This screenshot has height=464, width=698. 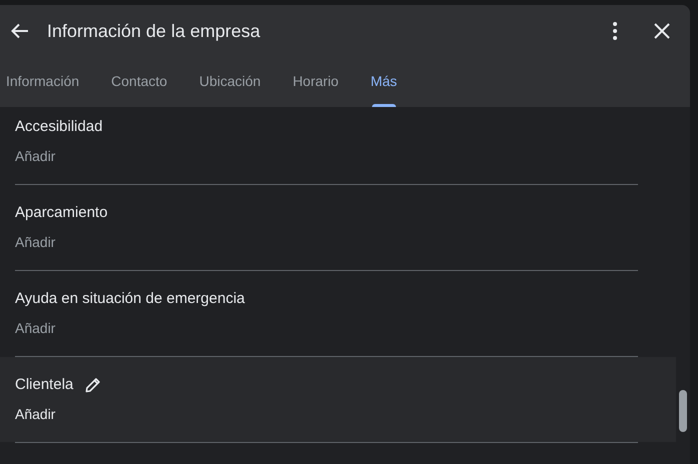 What do you see at coordinates (130, 299) in the screenshot?
I see `attribute-title: Ayuda en situación de emergencia` at bounding box center [130, 299].